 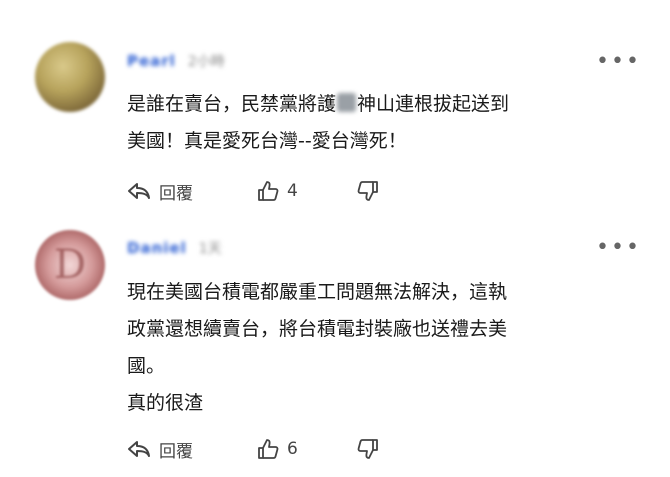 What do you see at coordinates (433, 104) in the screenshot?
I see `comment-line: 神山連根拔起送到` at bounding box center [433, 104].